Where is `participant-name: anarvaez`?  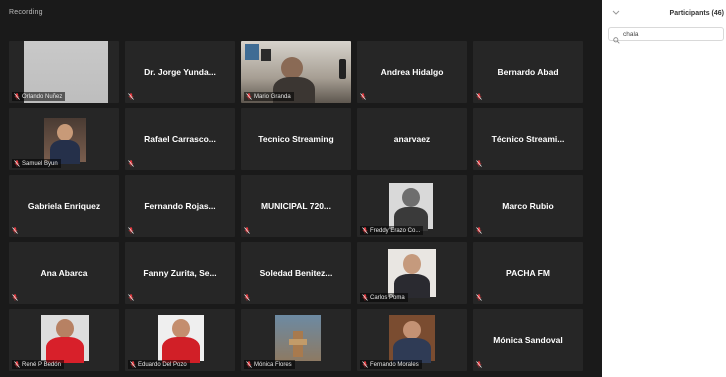
participant-name: anarvaez is located at coordinates (412, 139).